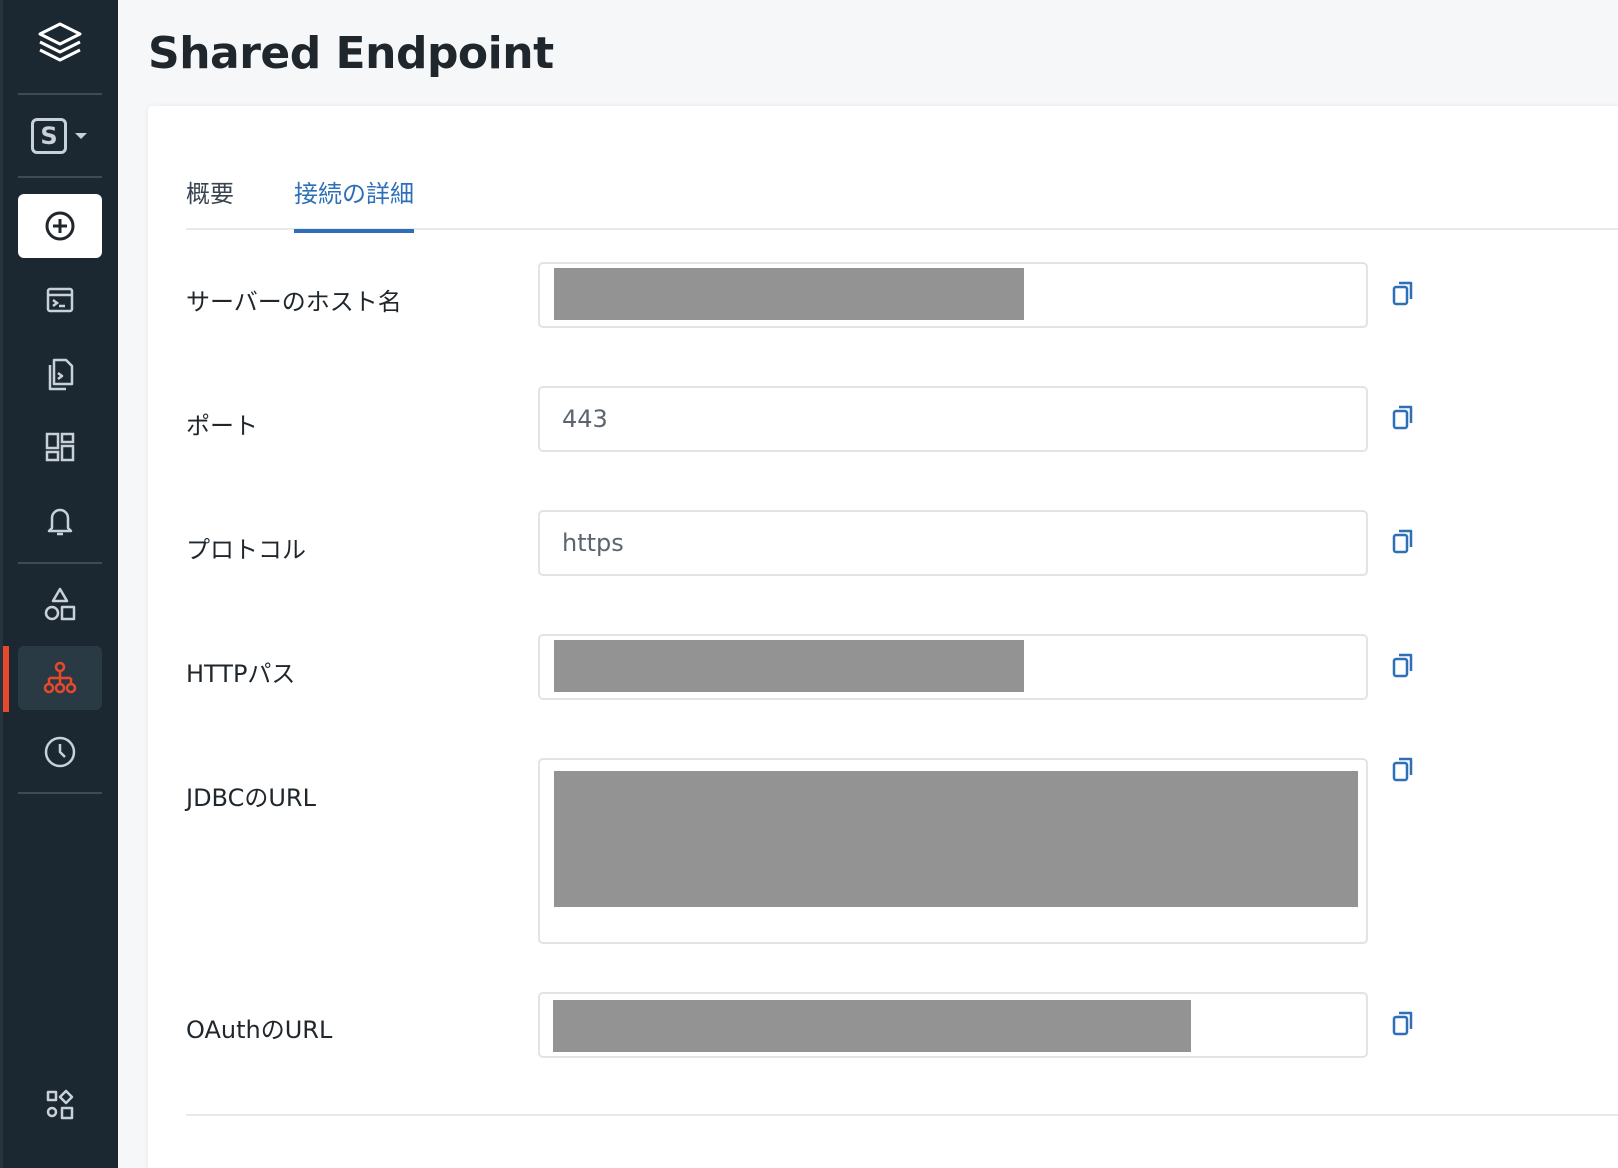 This screenshot has width=1618, height=1168. I want to click on sidebar-item-home, so click(60, 44).